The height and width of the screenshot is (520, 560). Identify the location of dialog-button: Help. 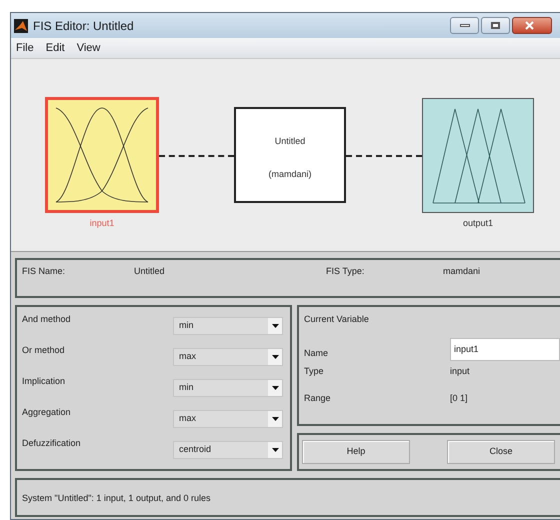
(356, 452).